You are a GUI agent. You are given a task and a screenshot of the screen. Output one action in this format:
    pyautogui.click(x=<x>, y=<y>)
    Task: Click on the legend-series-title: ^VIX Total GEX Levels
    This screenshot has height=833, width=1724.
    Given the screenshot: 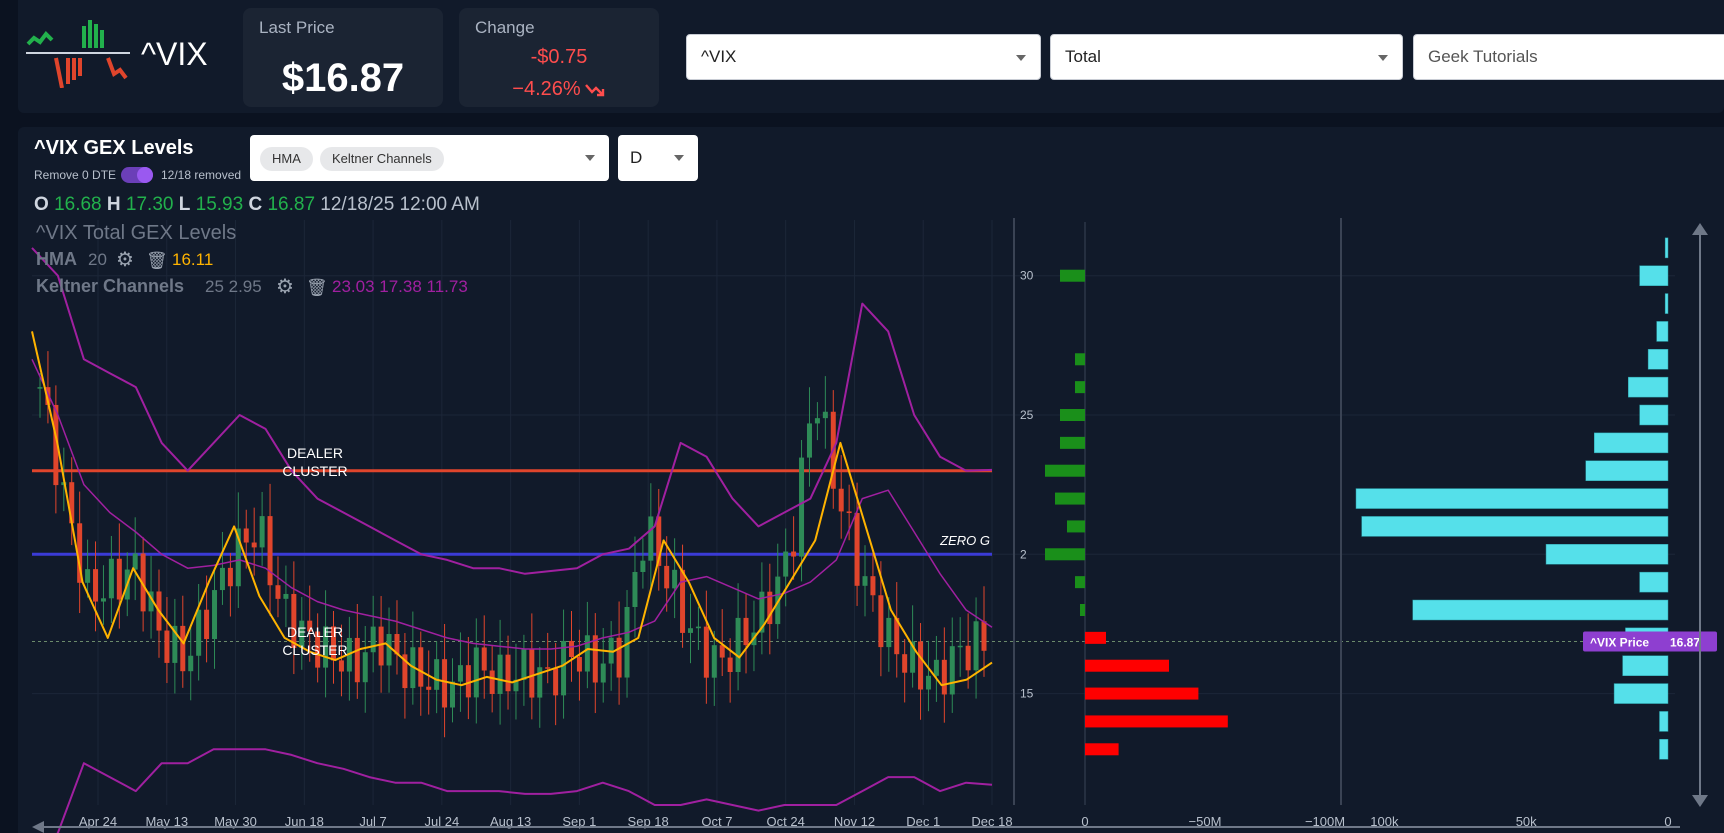 What is the action you would take?
    pyautogui.click(x=136, y=233)
    